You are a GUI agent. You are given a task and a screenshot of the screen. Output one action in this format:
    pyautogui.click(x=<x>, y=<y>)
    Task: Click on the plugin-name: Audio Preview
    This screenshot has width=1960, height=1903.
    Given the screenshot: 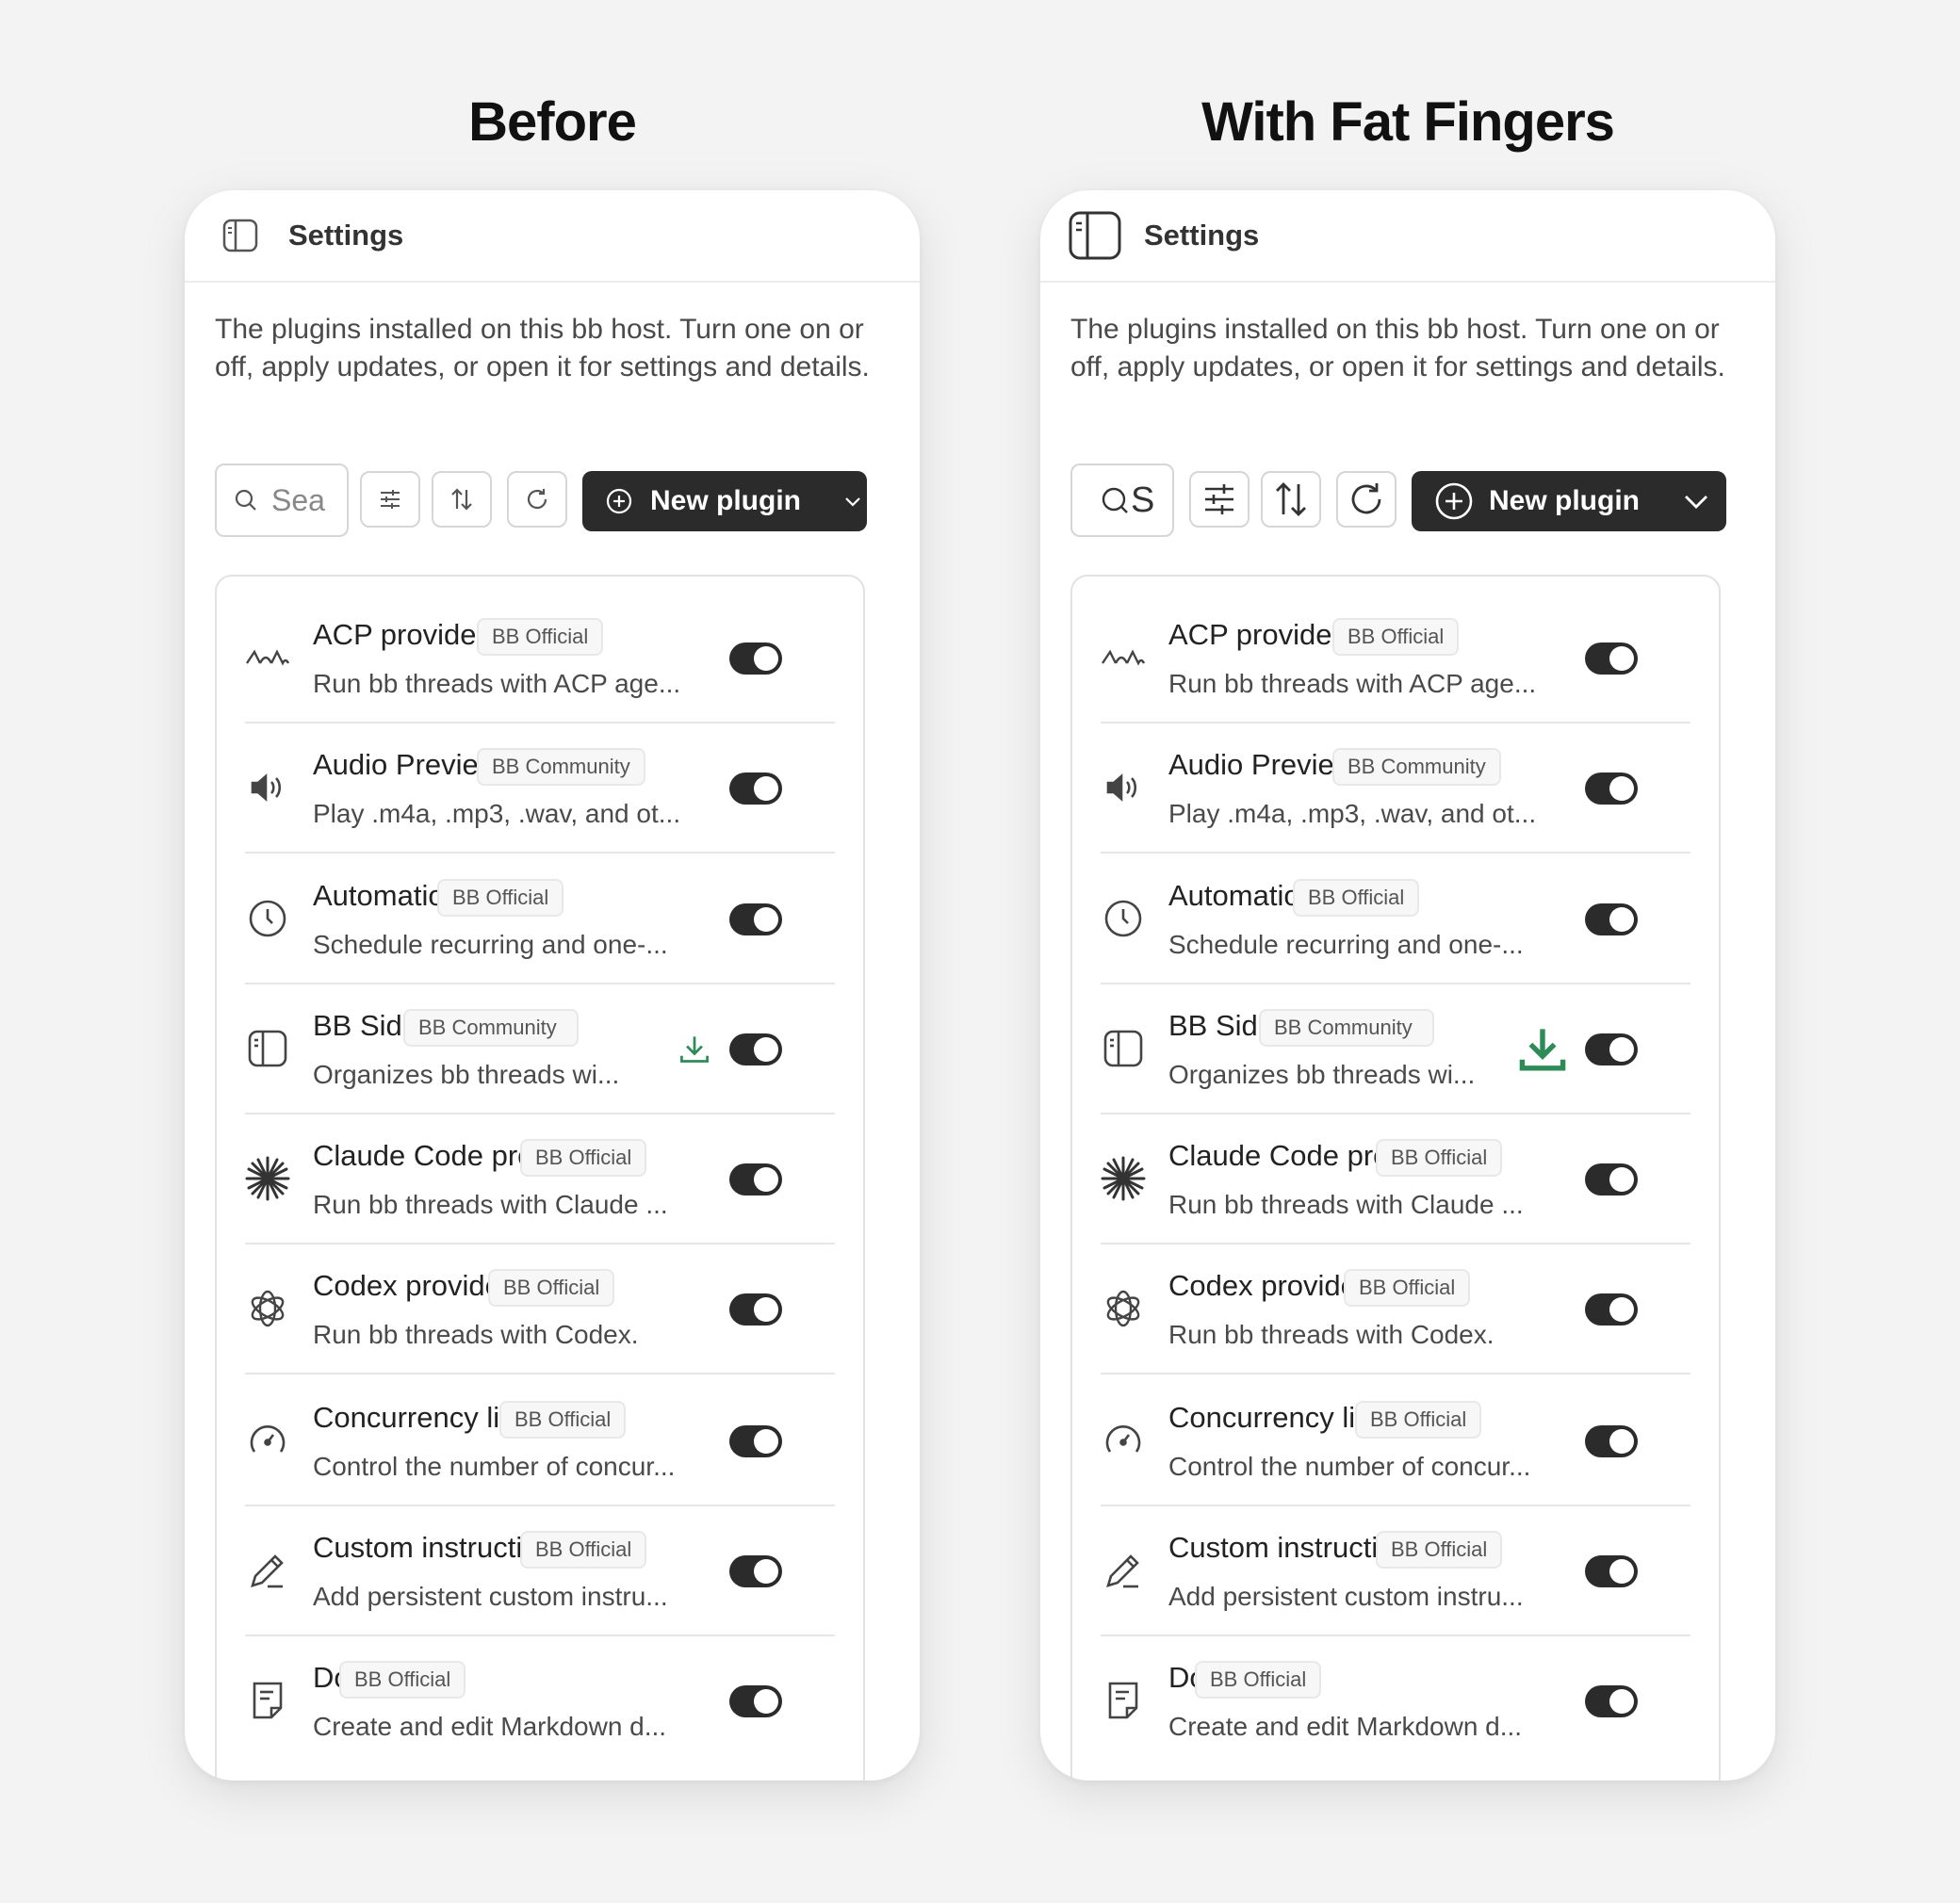 What is the action you would take?
    pyautogui.click(x=406, y=764)
    